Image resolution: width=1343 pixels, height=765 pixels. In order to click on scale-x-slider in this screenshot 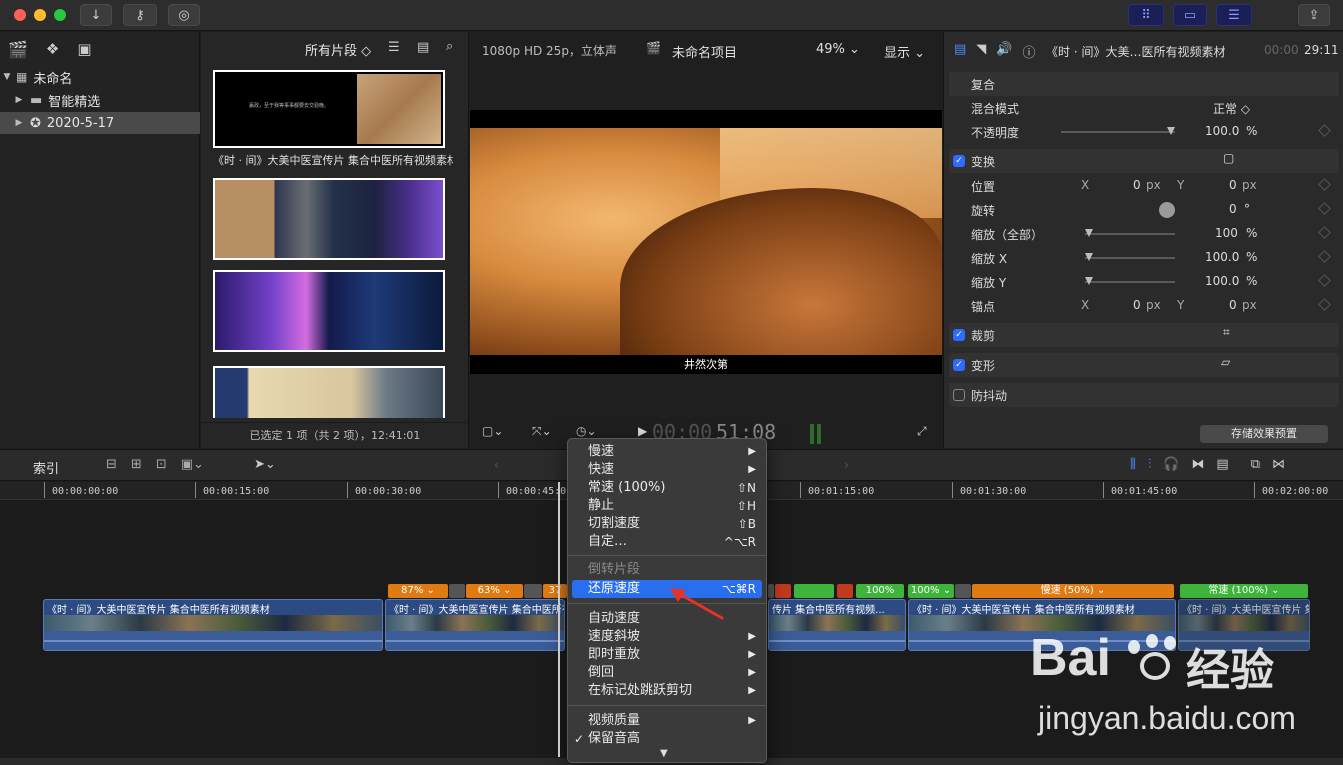, I will do `click(1130, 258)`.